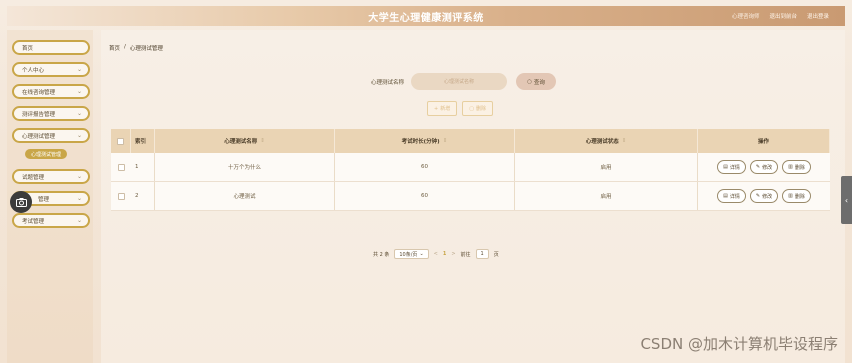 Image resolution: width=852 pixels, height=363 pixels. I want to click on sidebar-item-home: 首页, so click(51, 47).